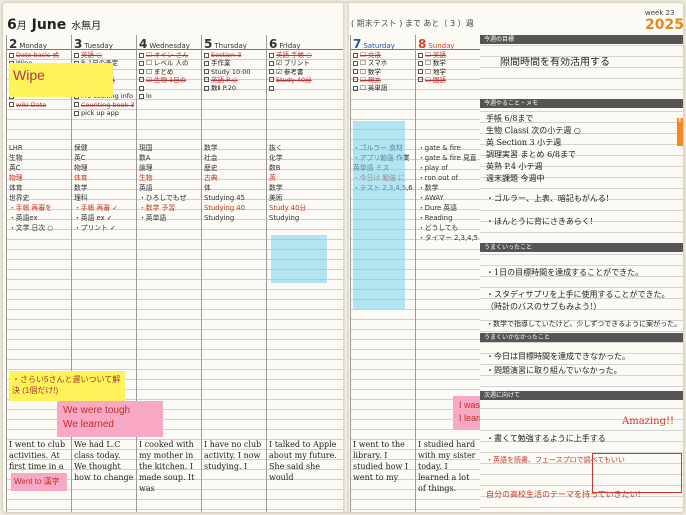 The width and height of the screenshot is (686, 515). I want to click on schedule-line: 数A, so click(145, 158).